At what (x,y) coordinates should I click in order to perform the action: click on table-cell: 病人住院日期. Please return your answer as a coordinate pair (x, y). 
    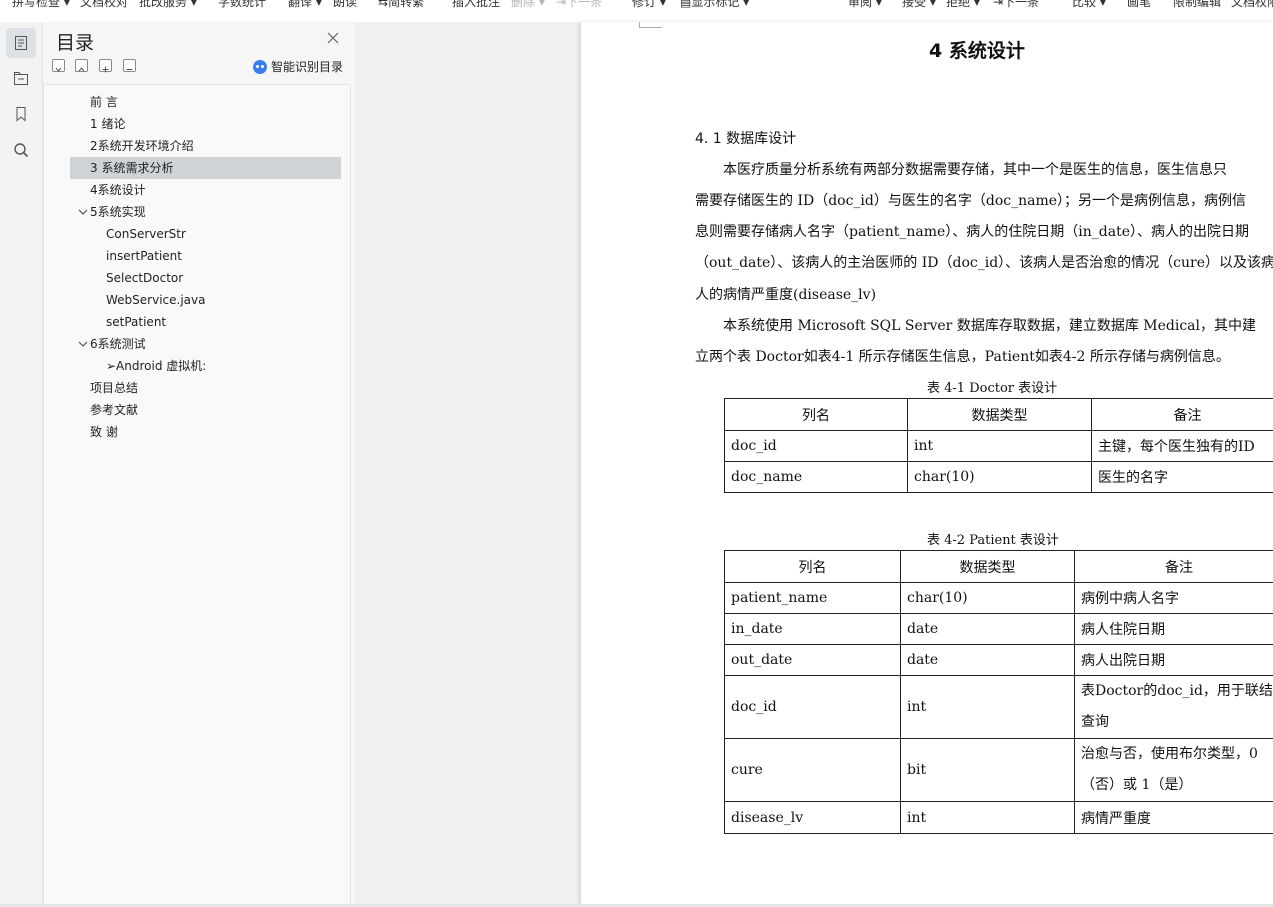
    Looking at the image, I should click on (1173, 629).